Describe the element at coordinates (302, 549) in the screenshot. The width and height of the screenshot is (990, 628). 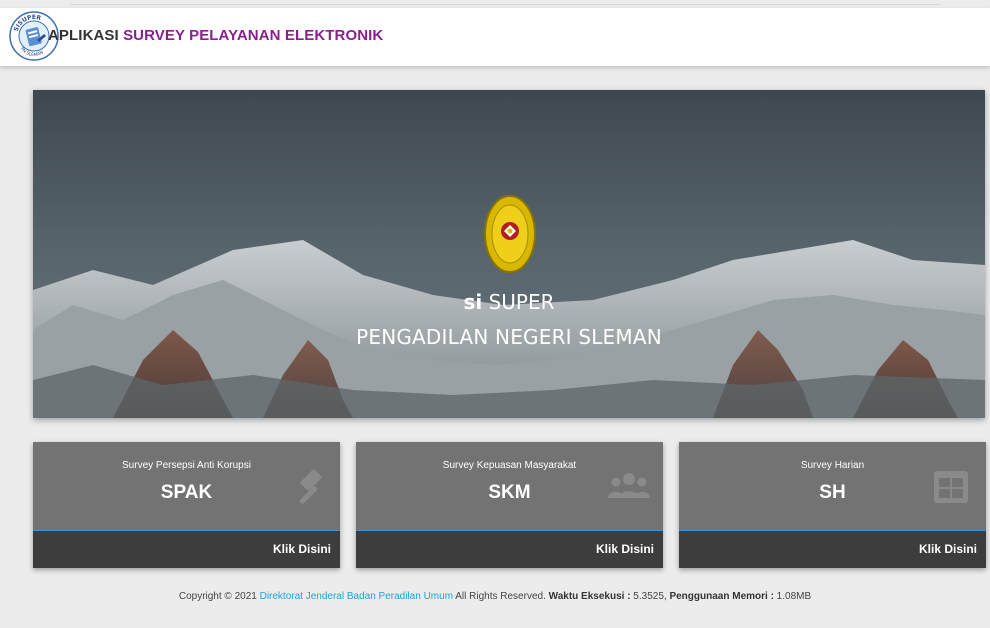
I see `card-link-spak: Klik Disini` at that location.